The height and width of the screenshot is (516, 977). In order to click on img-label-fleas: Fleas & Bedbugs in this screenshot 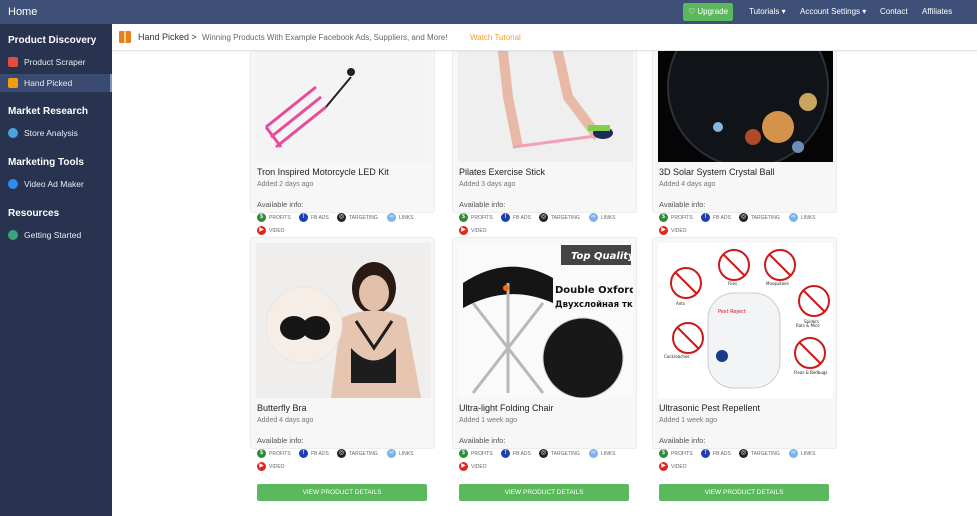, I will do `click(811, 372)`.